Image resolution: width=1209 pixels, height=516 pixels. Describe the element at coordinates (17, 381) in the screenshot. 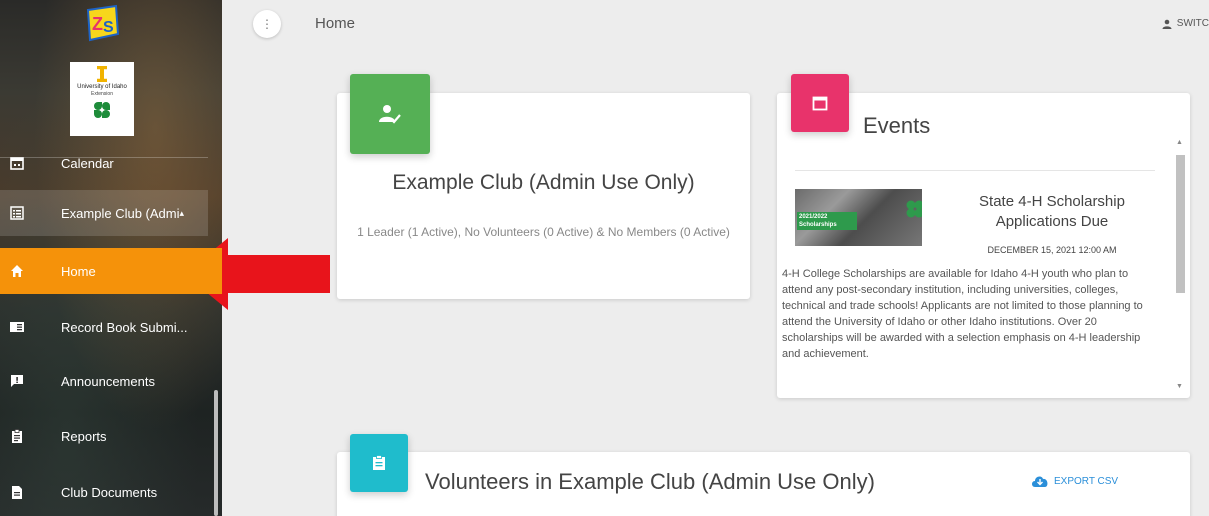

I see `announcement-icon` at that location.